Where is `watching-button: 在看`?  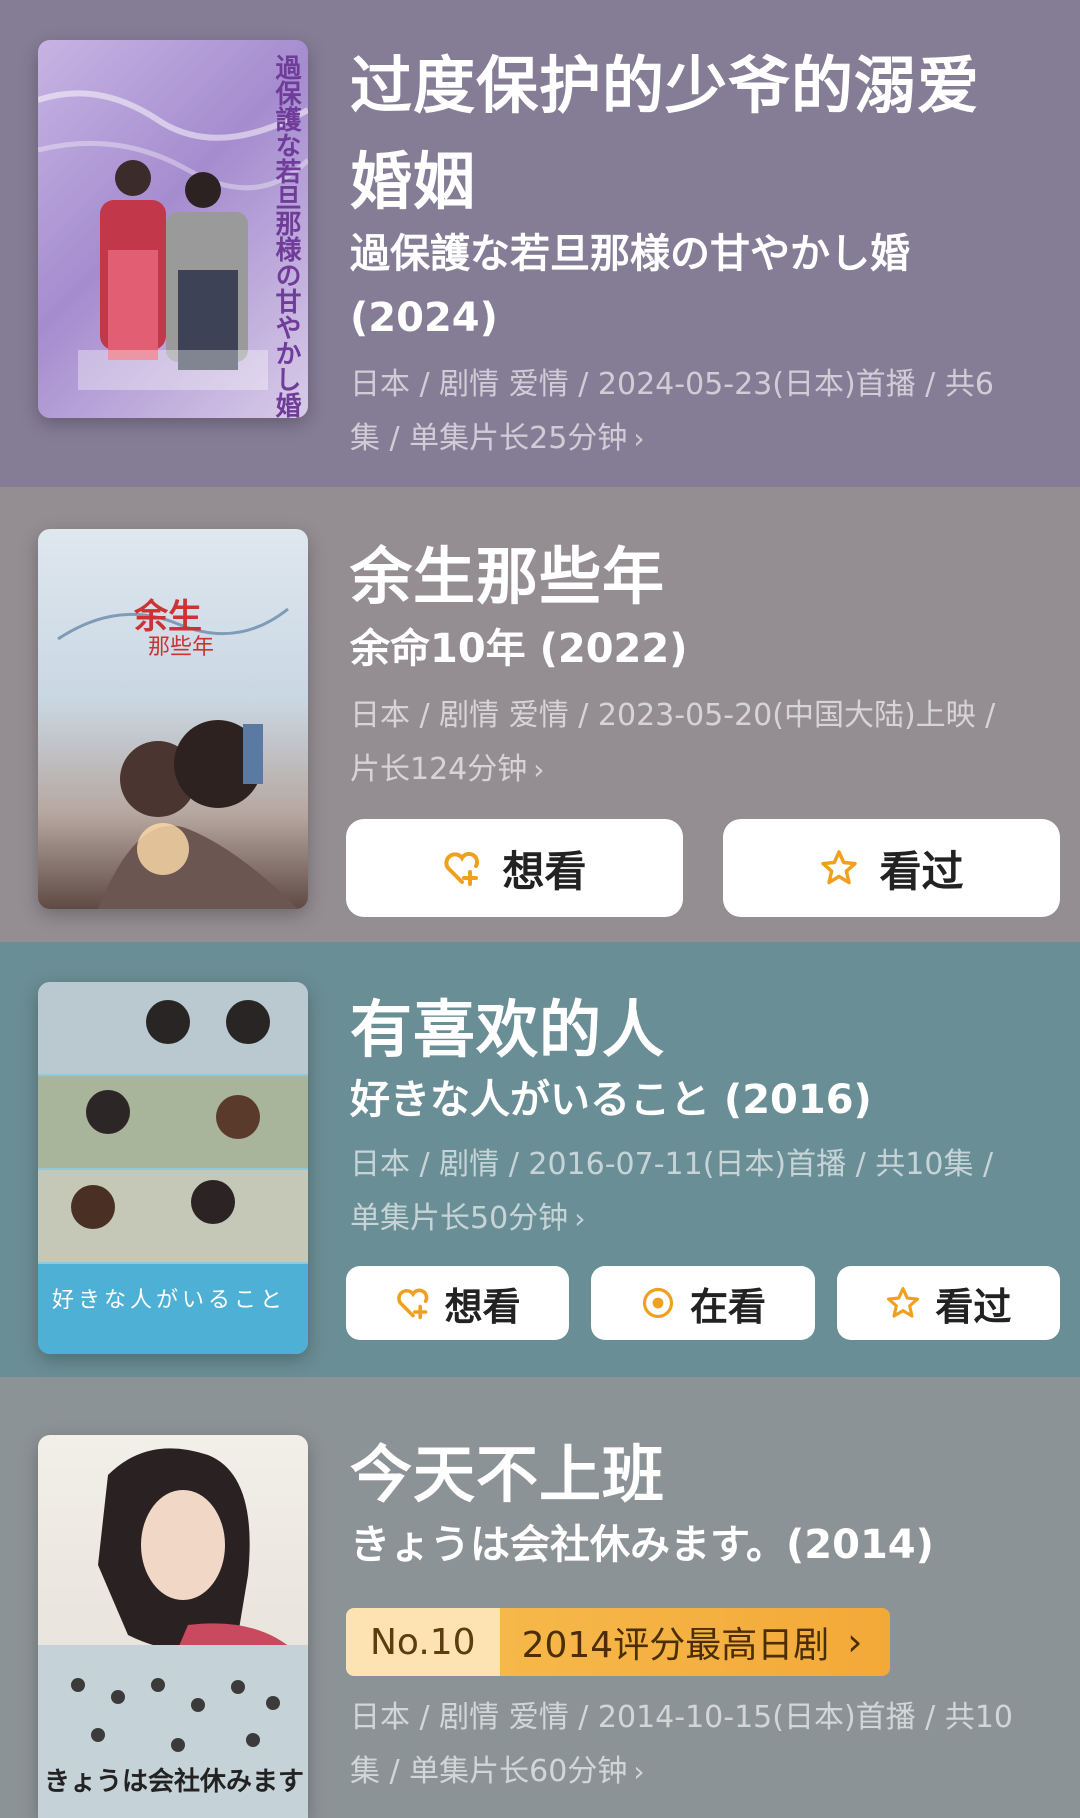
watching-button: 在看 is located at coordinates (703, 1303).